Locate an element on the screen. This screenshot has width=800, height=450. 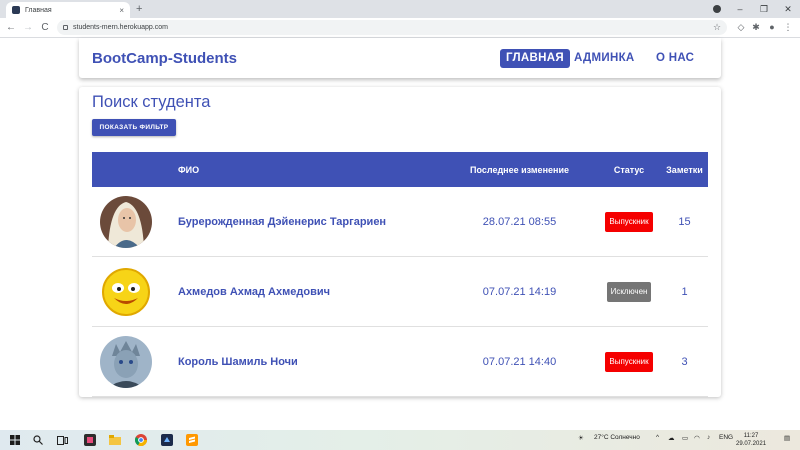
lock-icon is located at coordinates (65, 27).